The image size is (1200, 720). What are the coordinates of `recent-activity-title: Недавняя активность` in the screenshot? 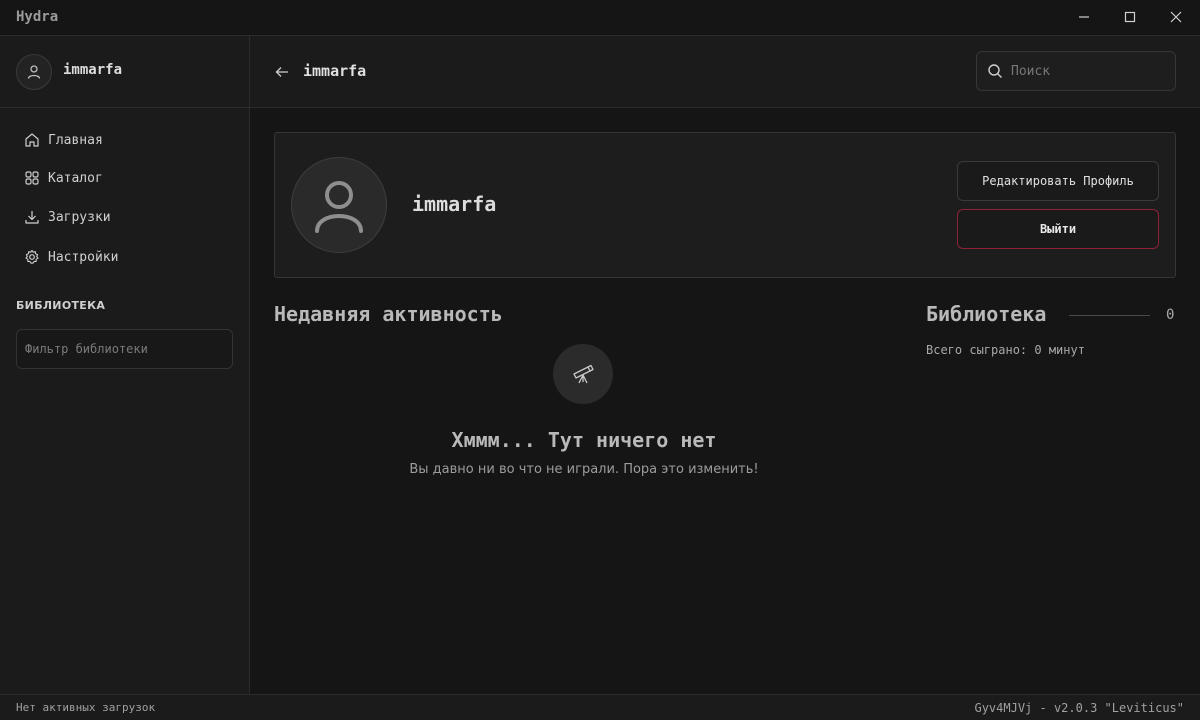 It's located at (388, 314).